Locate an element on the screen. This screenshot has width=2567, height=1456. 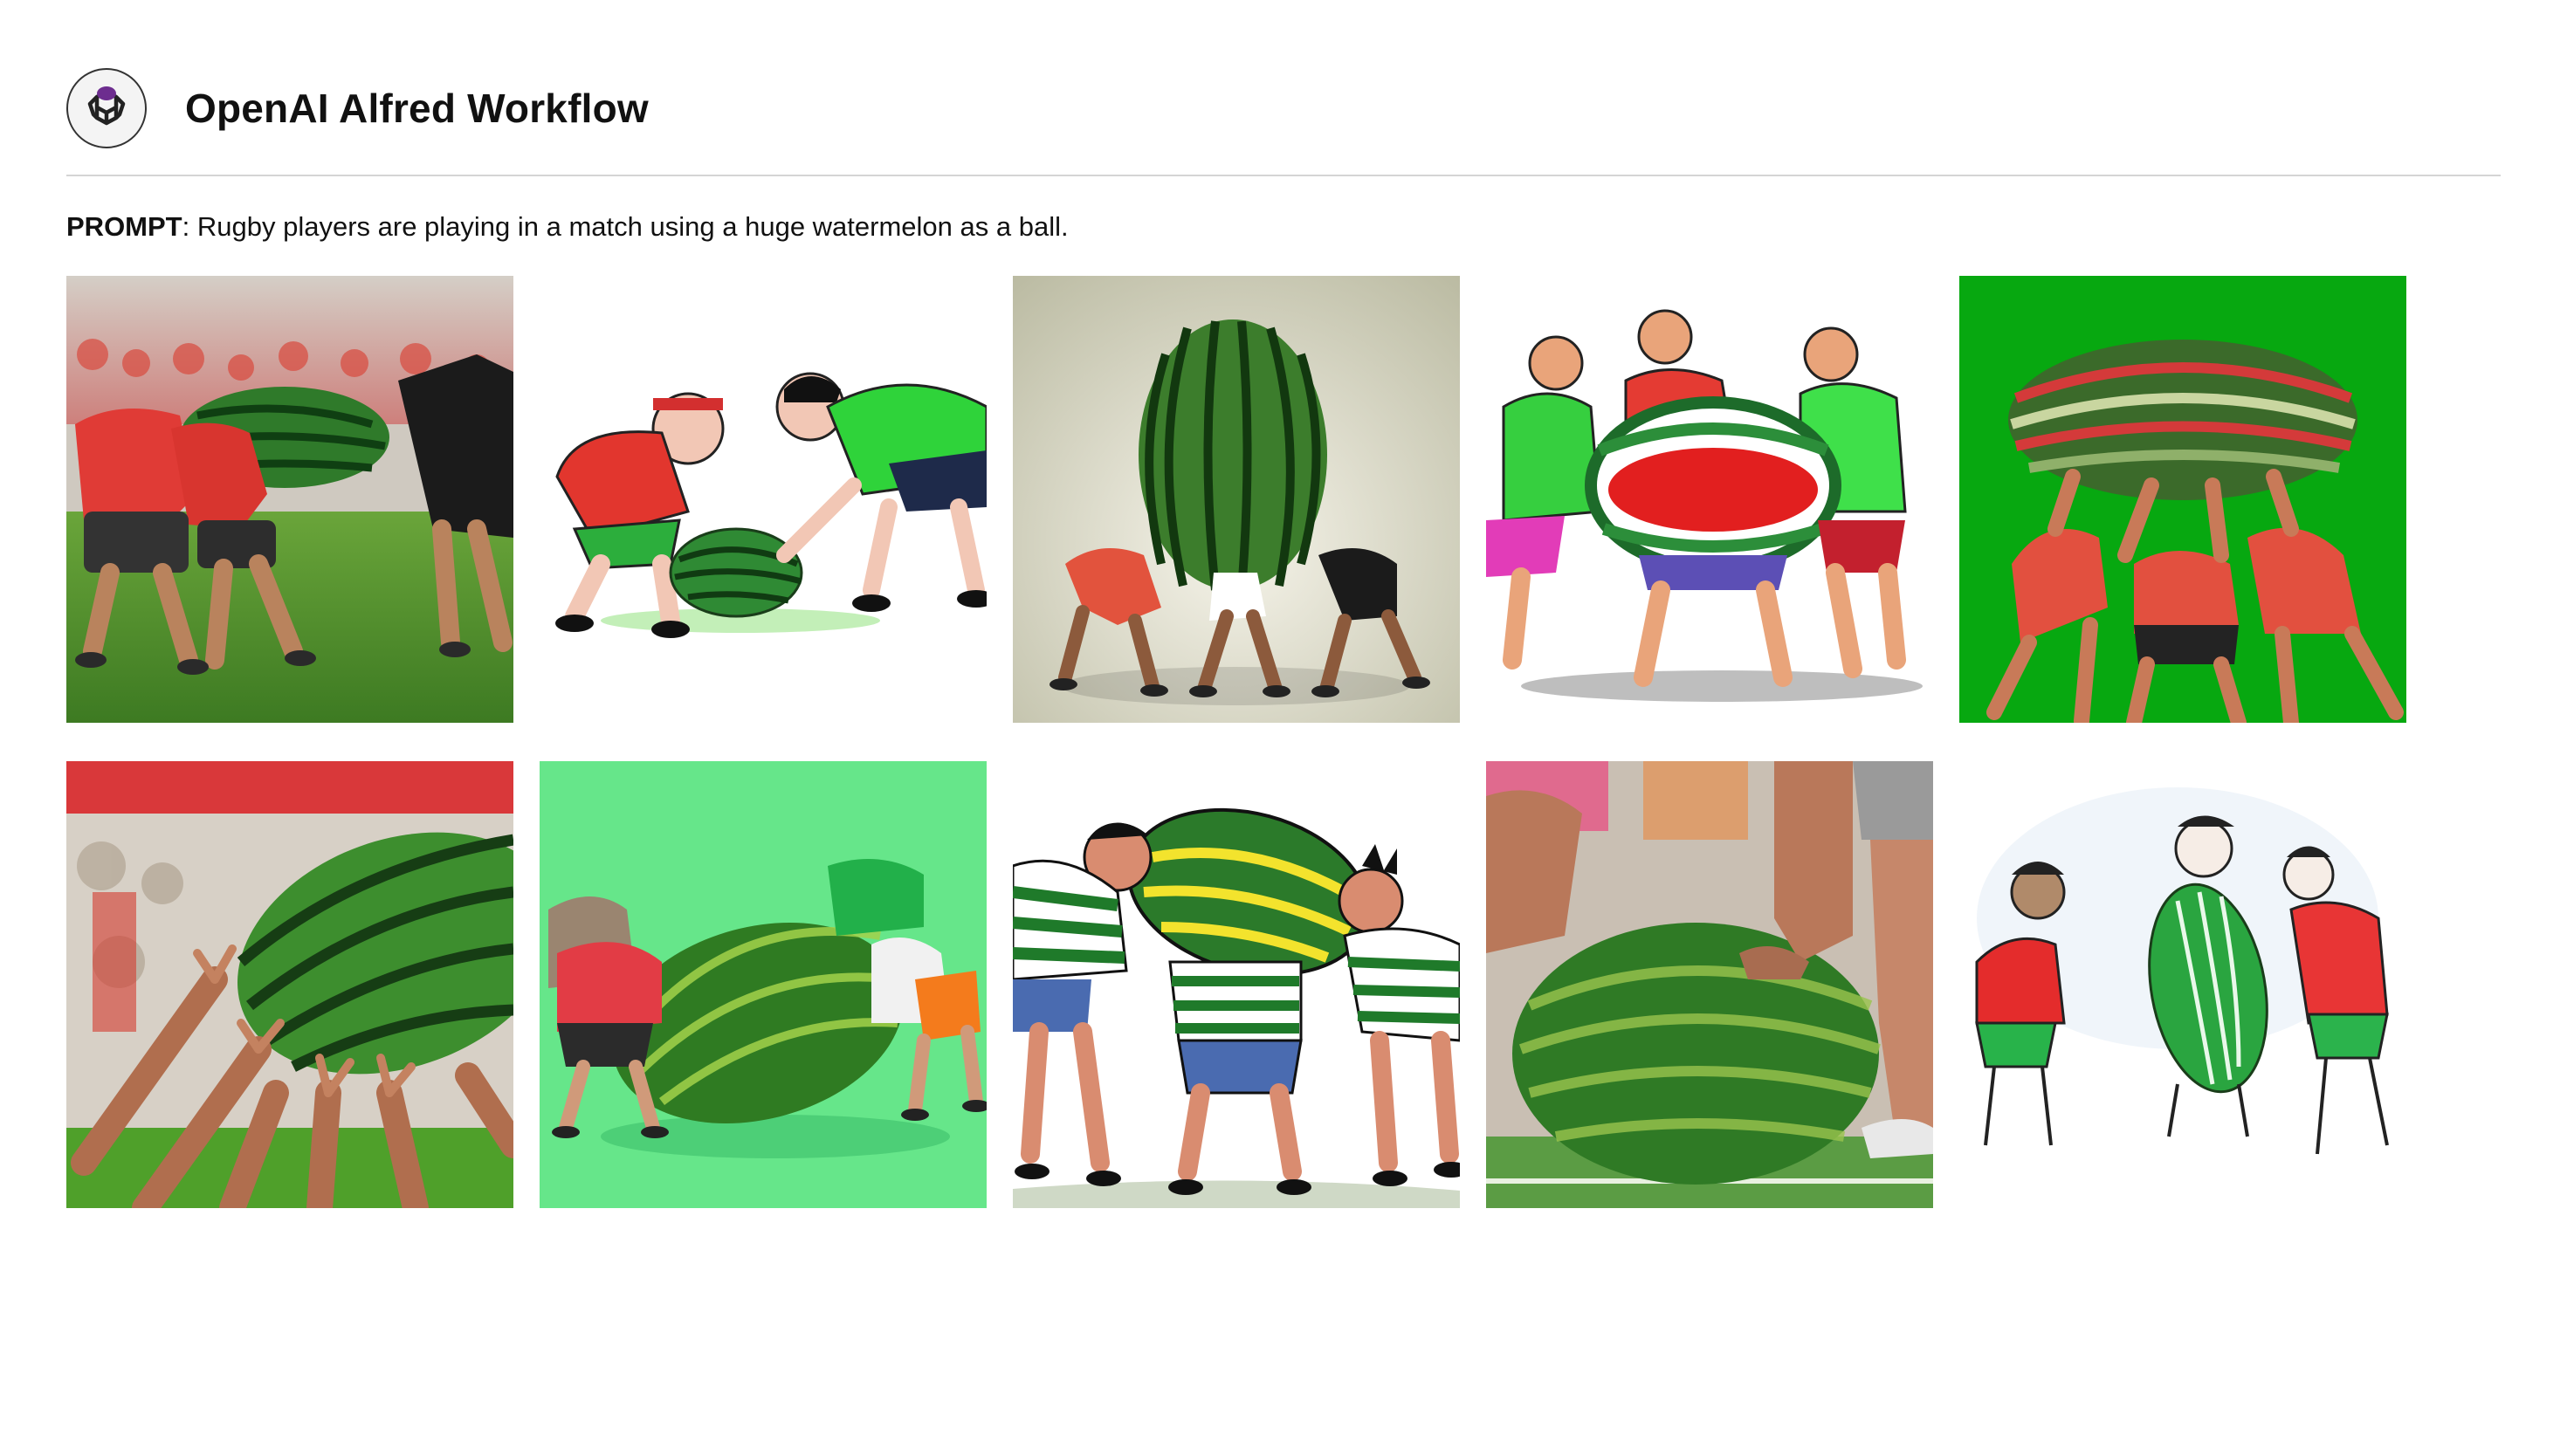
image-1-art is located at coordinates (289, 499).